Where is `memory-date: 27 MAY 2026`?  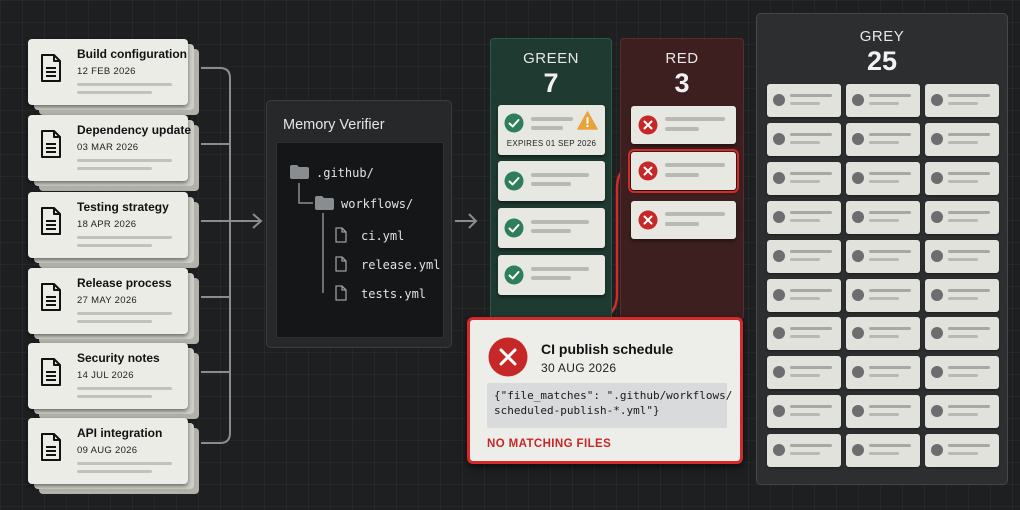
memory-date: 27 MAY 2026 is located at coordinates (107, 300).